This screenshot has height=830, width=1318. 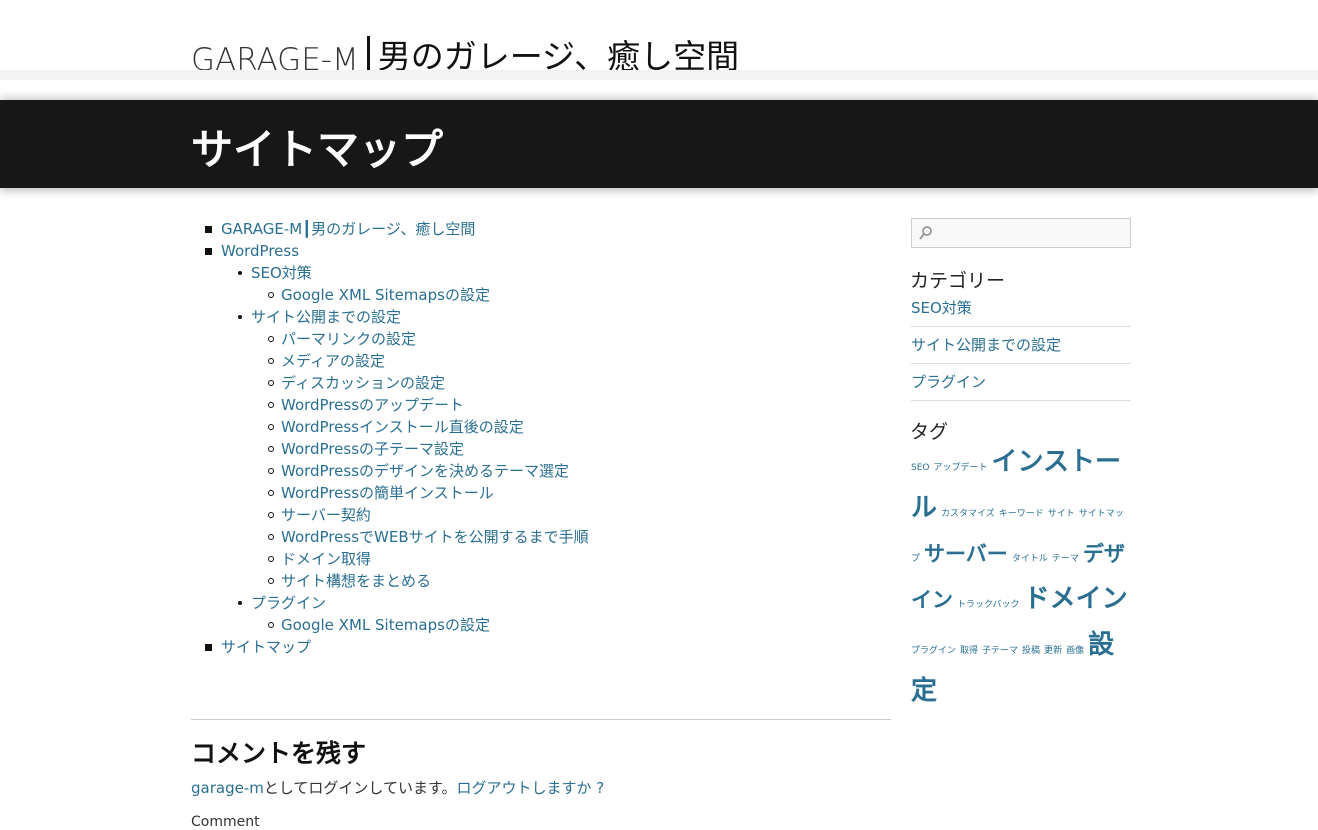 I want to click on sitemap-post-link: ドメイン取得, so click(x=326, y=559).